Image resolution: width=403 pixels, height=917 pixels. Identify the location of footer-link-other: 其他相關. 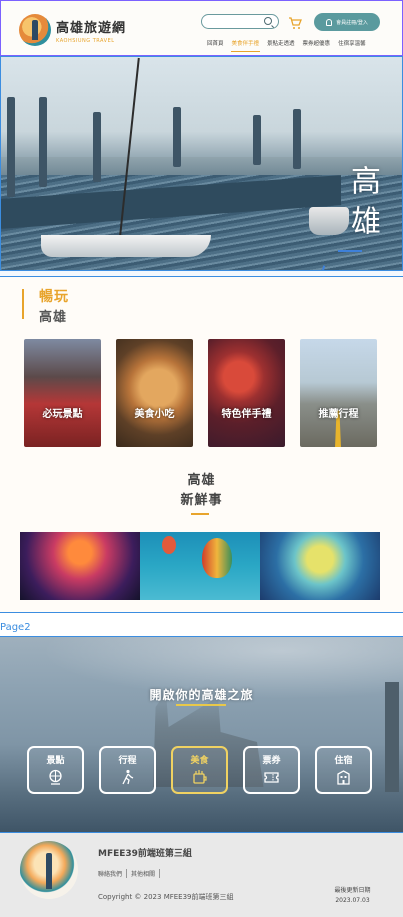
(144, 873).